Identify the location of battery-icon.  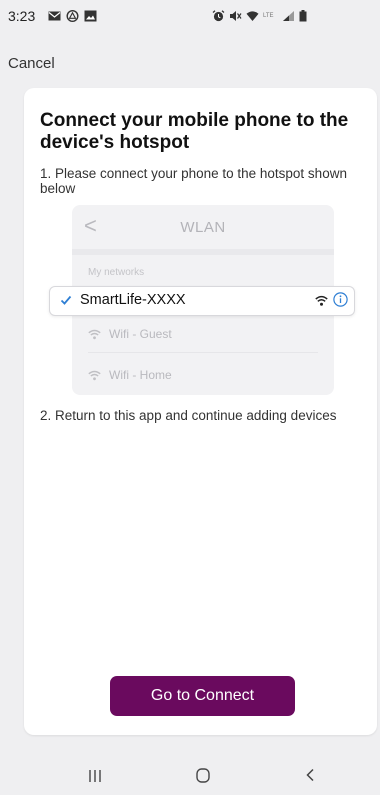
(303, 16).